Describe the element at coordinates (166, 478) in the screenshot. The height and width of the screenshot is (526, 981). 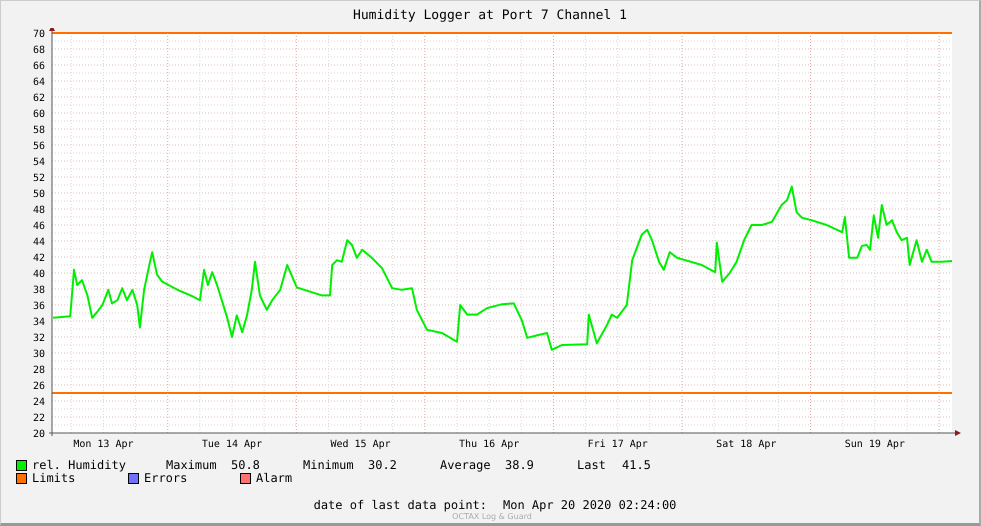
I see `legend-label: Errors` at that location.